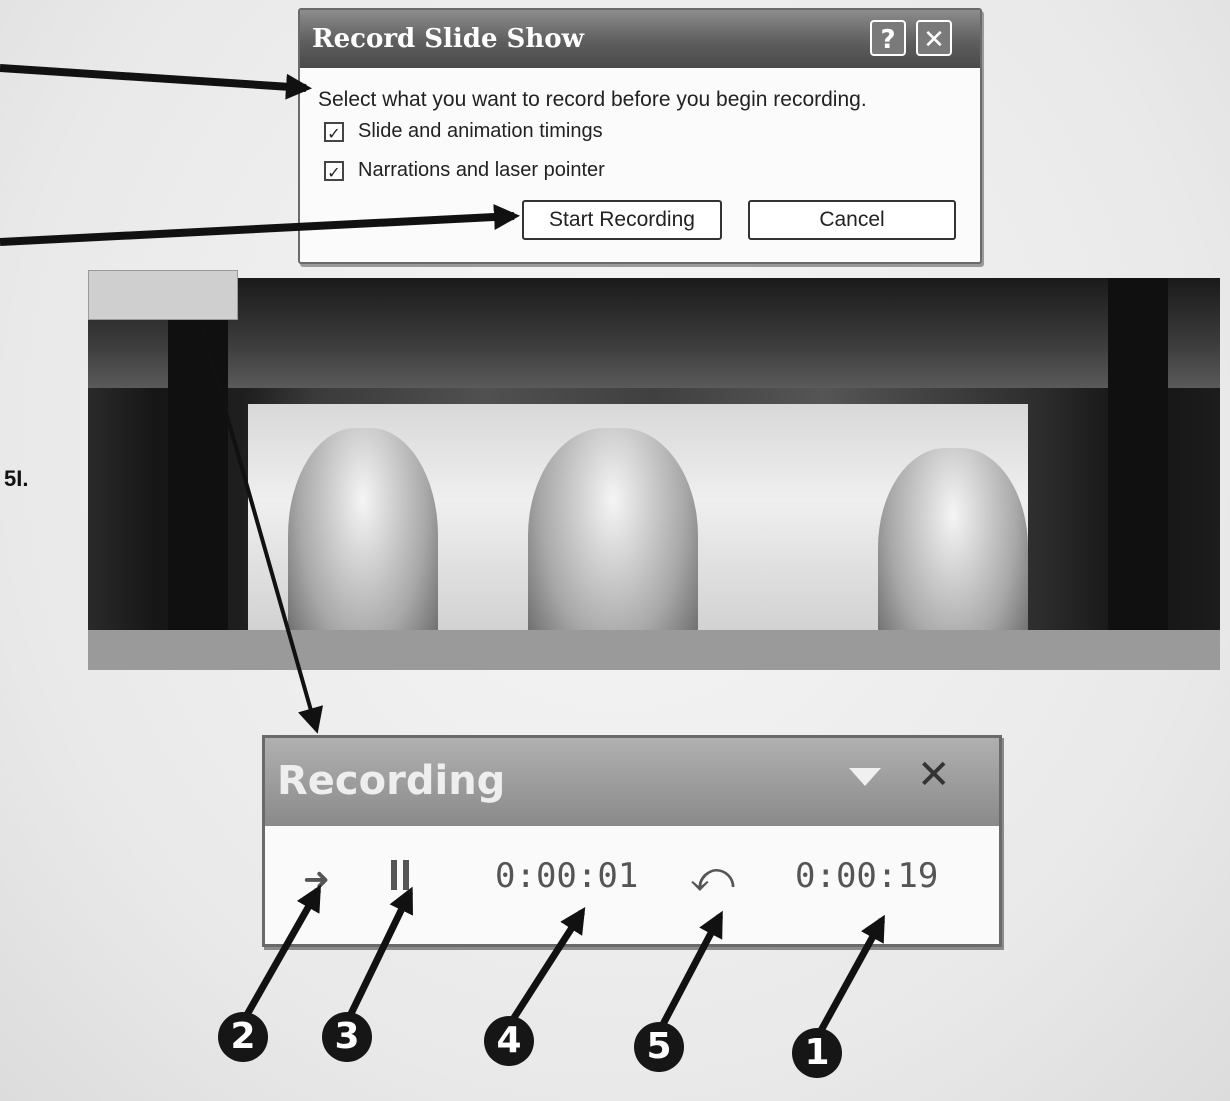 This screenshot has width=1230, height=1101. I want to click on recording-controls: ➜ 0:00:01 ⤺ 0:00:19, so click(632, 885).